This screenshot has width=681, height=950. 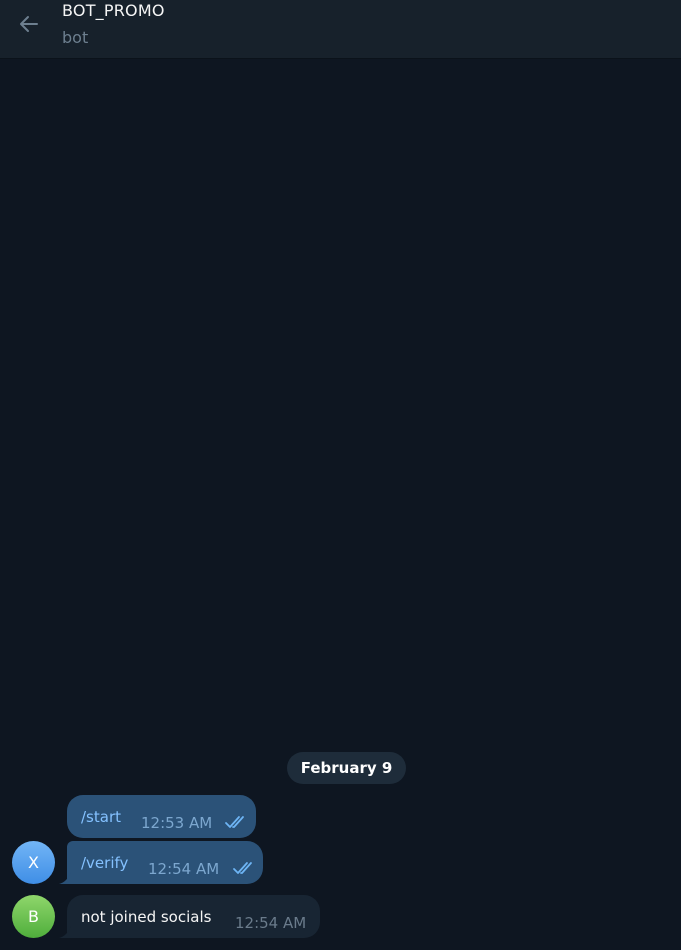 I want to click on message-bubble: /start 12:53 AM, so click(x=161, y=816).